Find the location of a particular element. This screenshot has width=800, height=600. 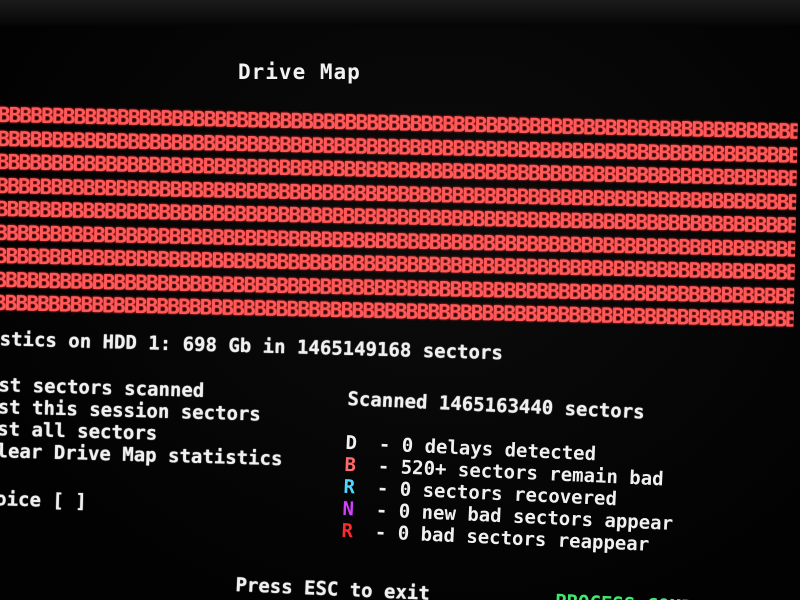

legend-key: D is located at coordinates (351, 443).